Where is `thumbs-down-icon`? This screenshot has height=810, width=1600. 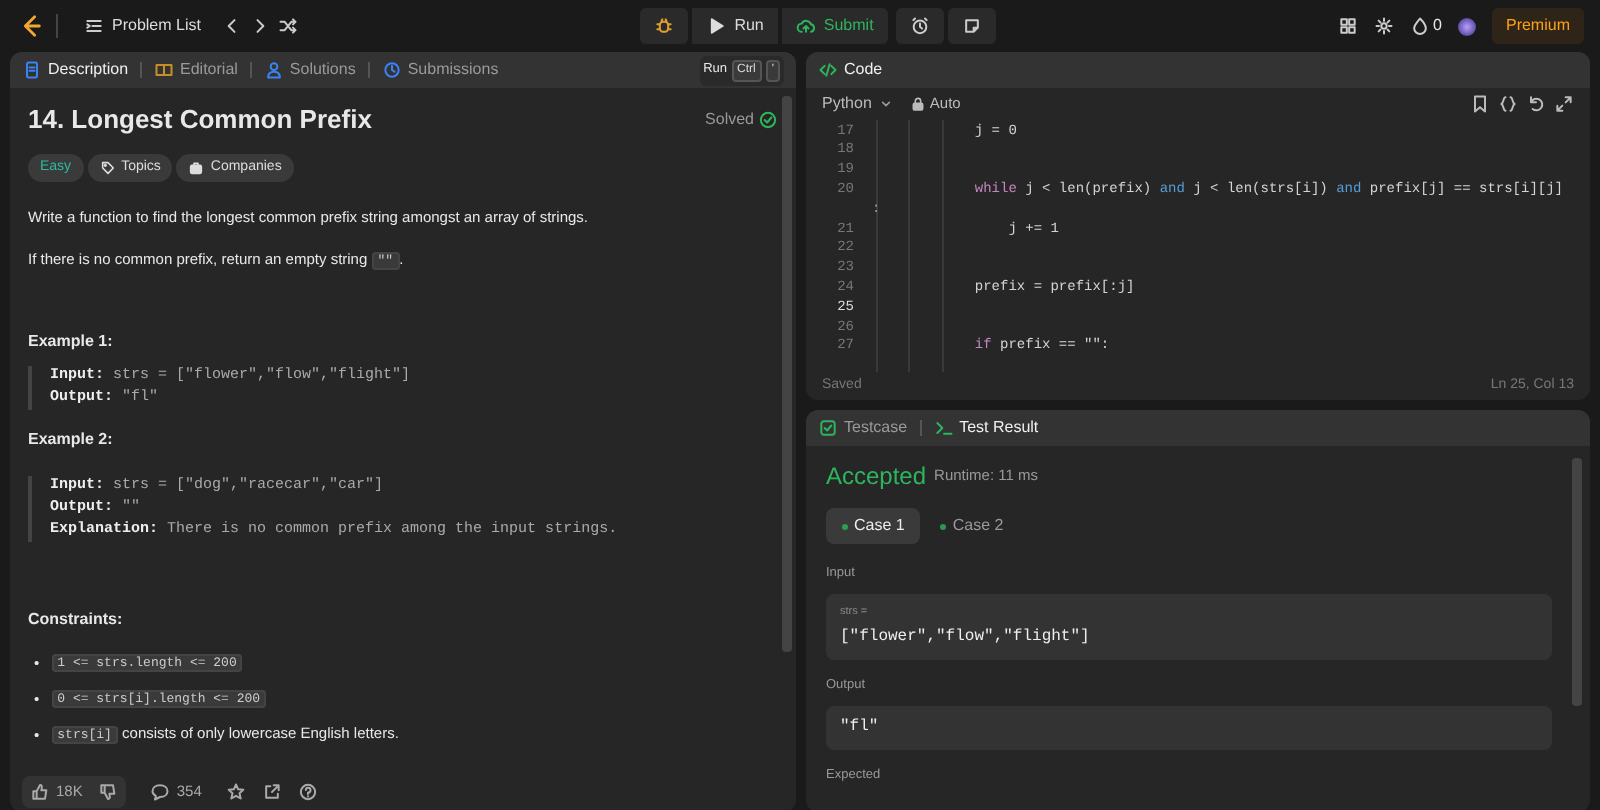
thumbs-down-icon is located at coordinates (108, 791).